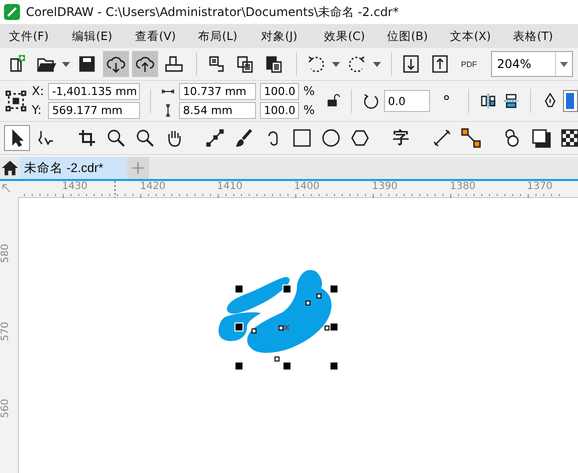  What do you see at coordinates (442, 138) in the screenshot?
I see `dimension-icon` at bounding box center [442, 138].